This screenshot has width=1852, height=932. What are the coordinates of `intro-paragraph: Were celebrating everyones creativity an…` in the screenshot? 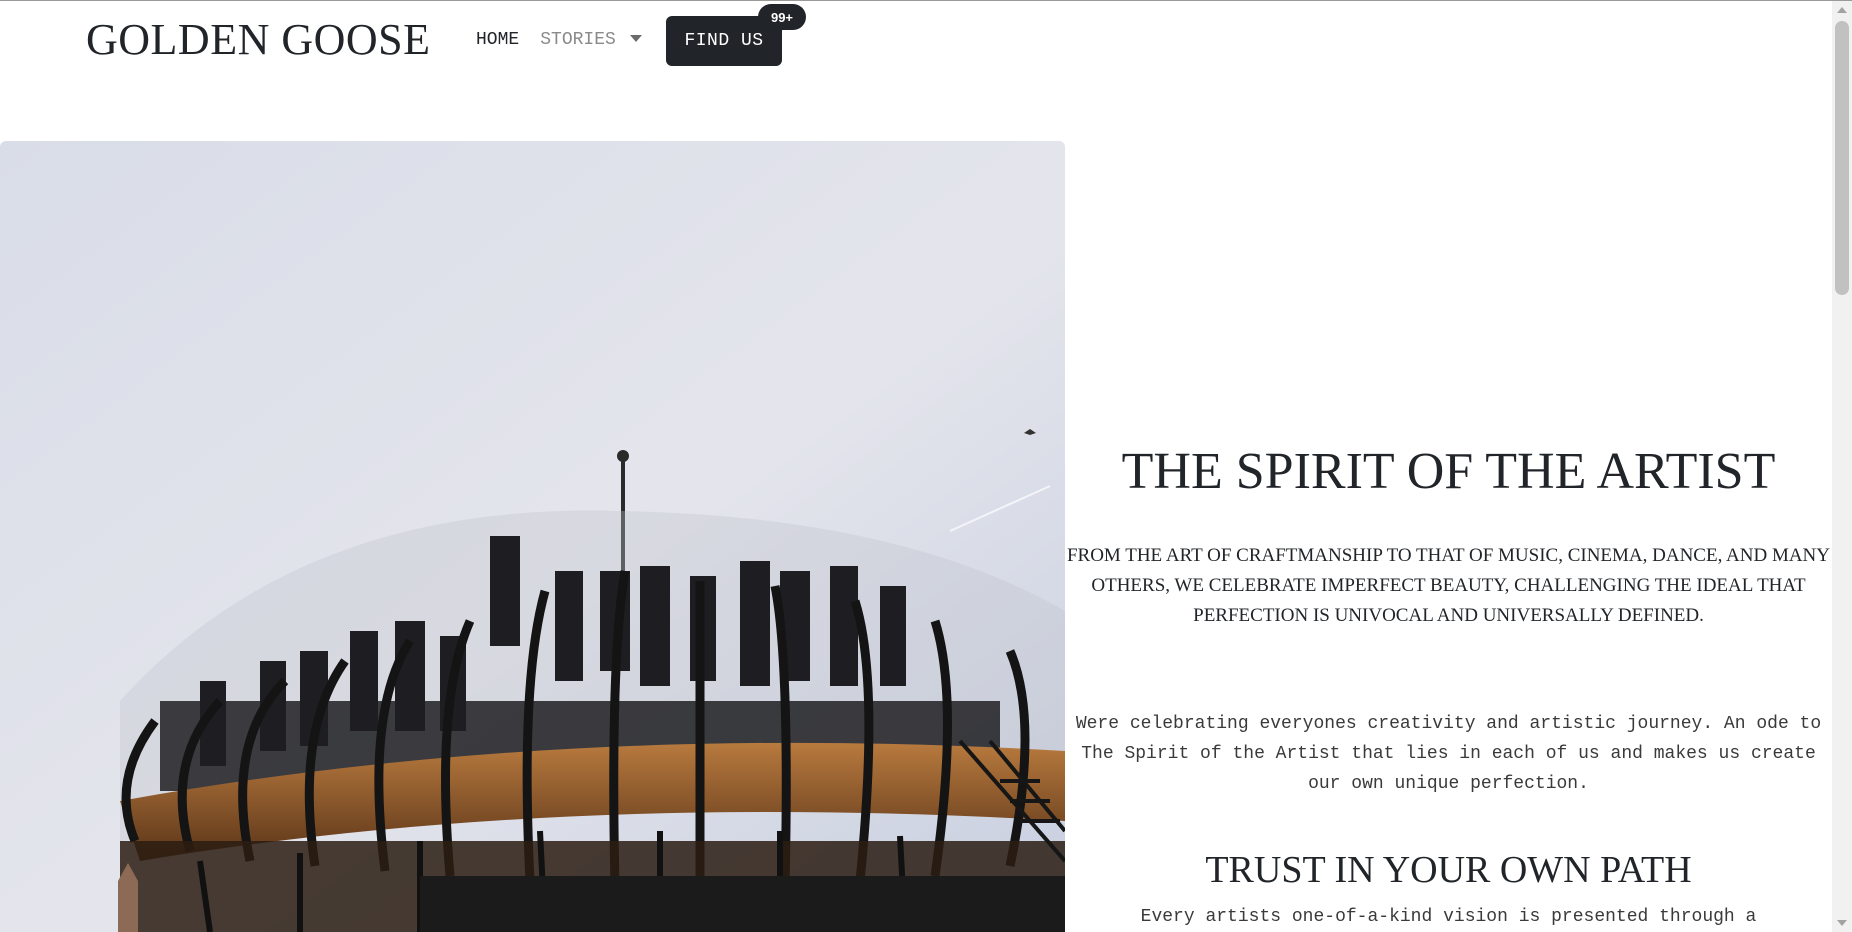 It's located at (1448, 754).